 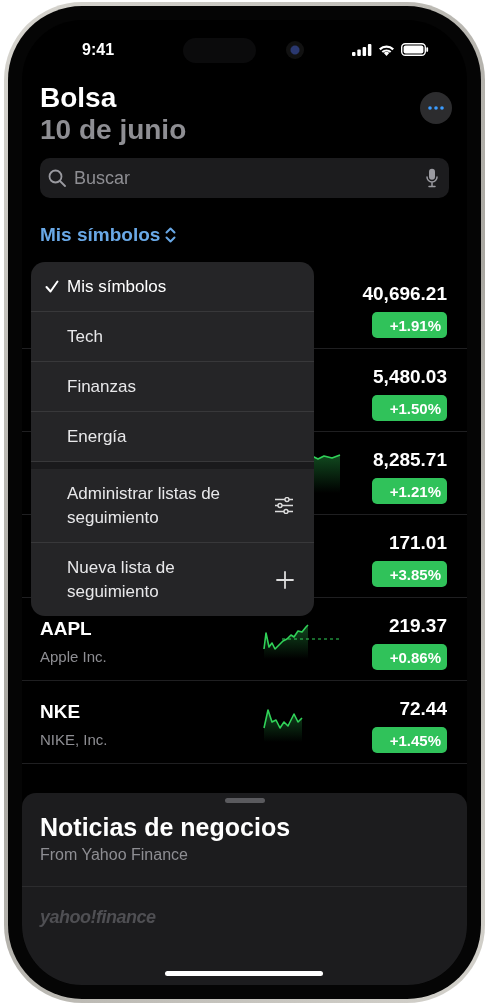 What do you see at coordinates (410, 460) in the screenshot?
I see `stock-price: 8,285.71` at bounding box center [410, 460].